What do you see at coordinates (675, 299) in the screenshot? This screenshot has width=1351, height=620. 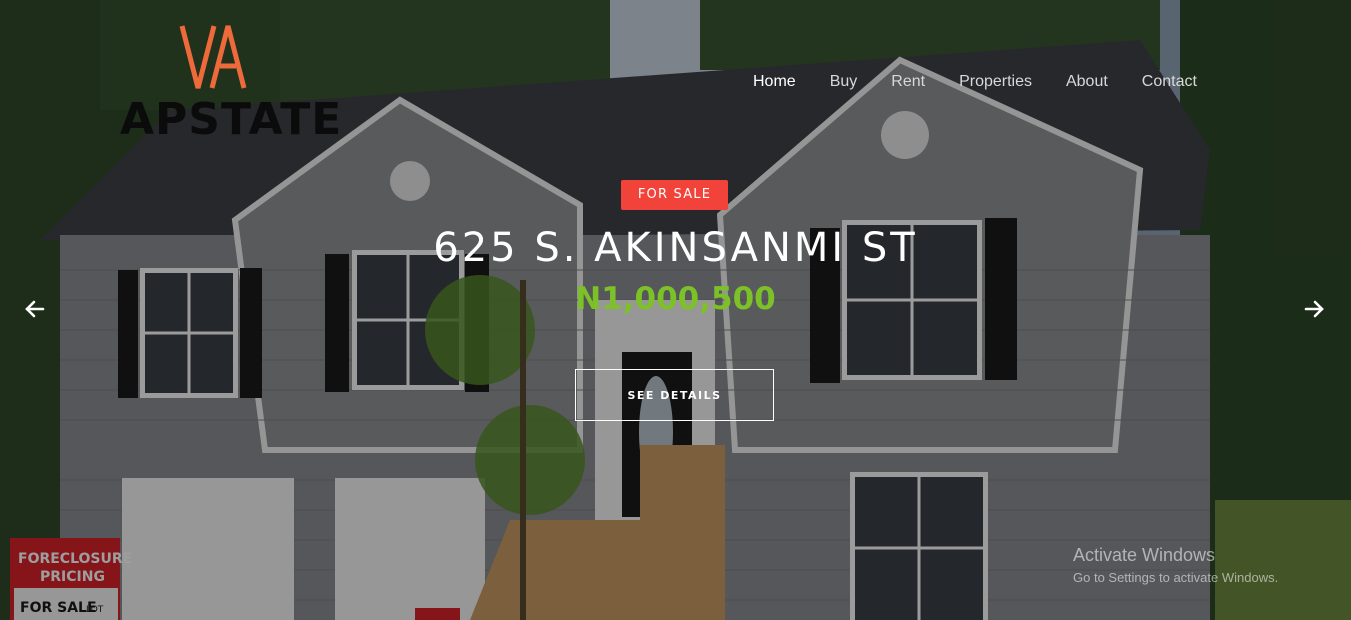 I see `property-price: N1,000,500` at bounding box center [675, 299].